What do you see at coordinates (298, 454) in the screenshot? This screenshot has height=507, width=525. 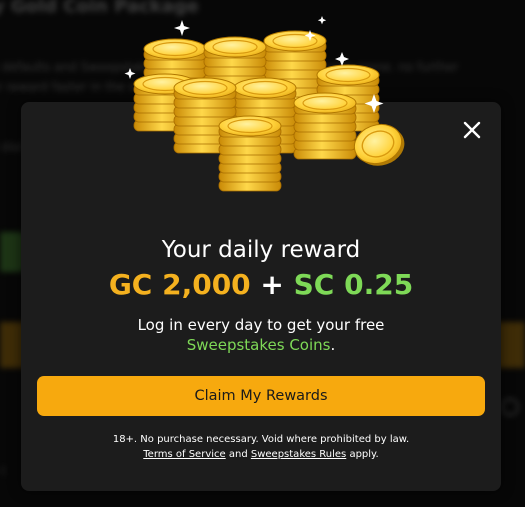 I see `sweepstakes-rules-link: Sweepstakes Rules` at bounding box center [298, 454].